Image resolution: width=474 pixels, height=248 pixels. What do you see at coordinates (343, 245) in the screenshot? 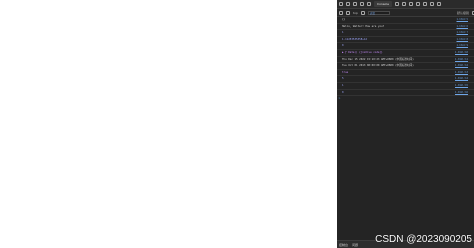
I see `drawer-tab-console: 控制台` at bounding box center [343, 245].